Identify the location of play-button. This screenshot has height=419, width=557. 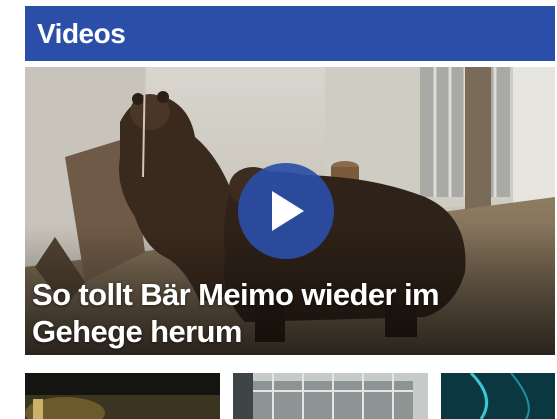
(286, 211).